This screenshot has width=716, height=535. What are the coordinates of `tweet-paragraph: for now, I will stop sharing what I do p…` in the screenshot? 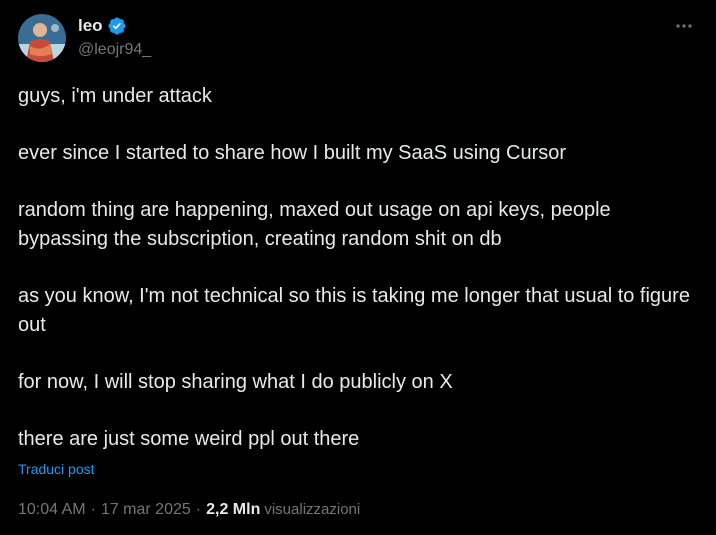 It's located at (235, 382).